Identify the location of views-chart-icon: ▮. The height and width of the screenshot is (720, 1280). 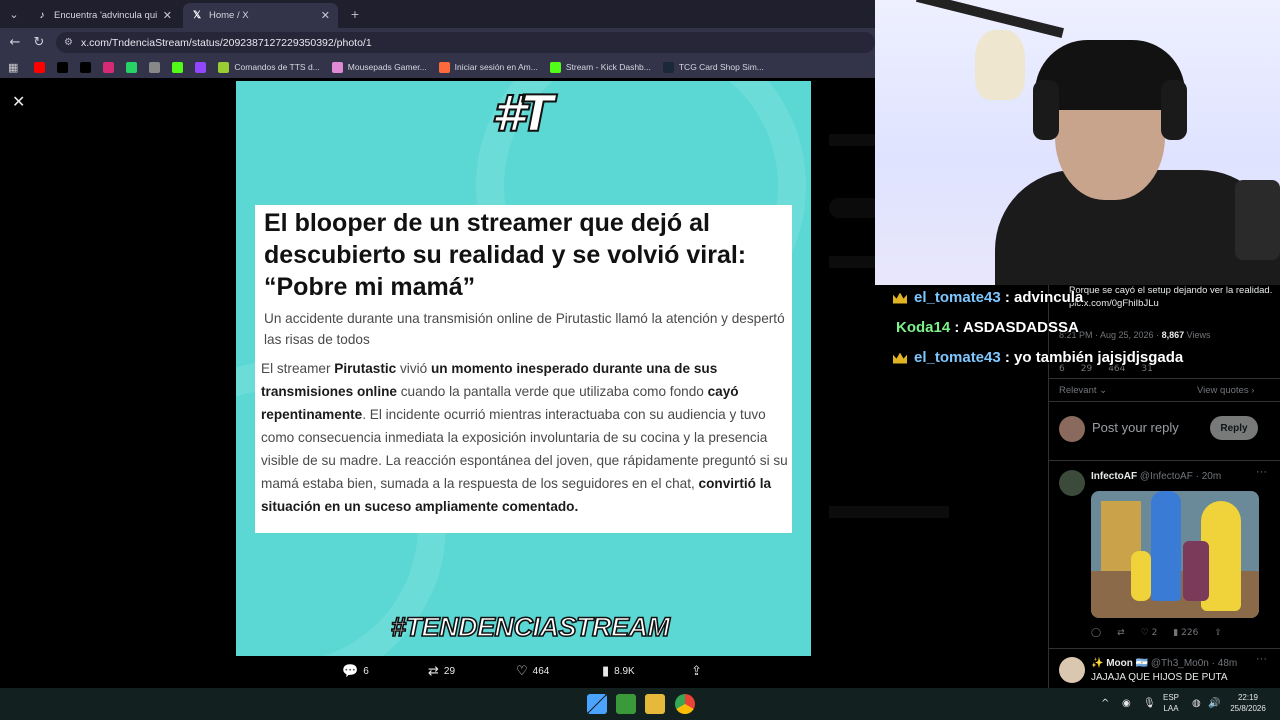
(606, 671).